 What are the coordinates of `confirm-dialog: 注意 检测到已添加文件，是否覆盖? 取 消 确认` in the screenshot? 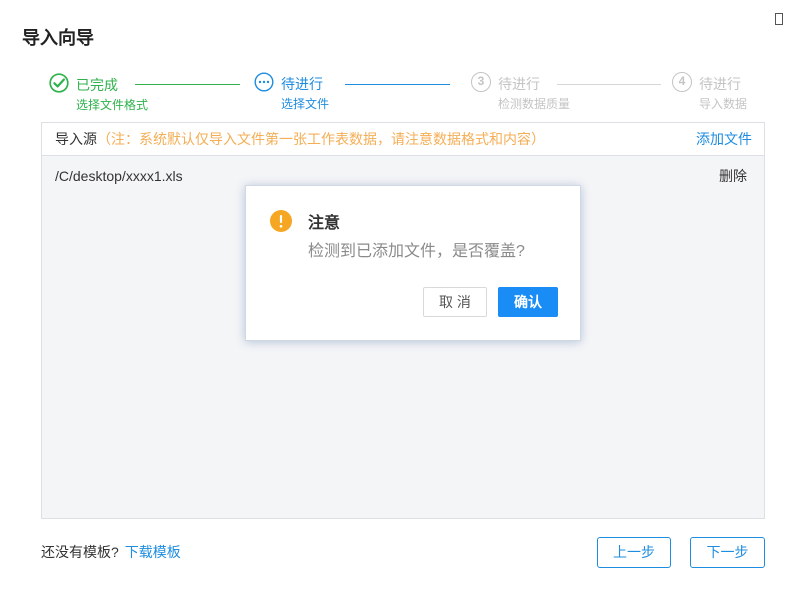 It's located at (413, 263).